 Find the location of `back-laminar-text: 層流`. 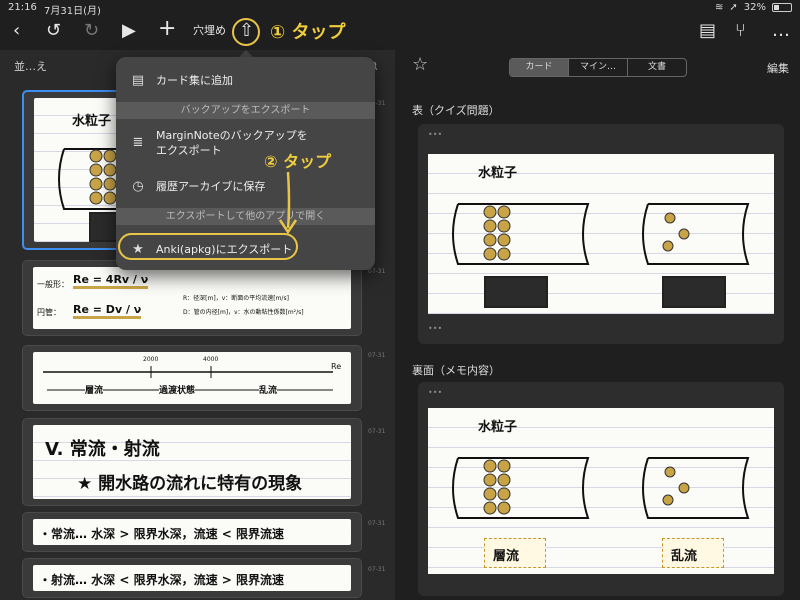

back-laminar-text: 層流 is located at coordinates (506, 556).